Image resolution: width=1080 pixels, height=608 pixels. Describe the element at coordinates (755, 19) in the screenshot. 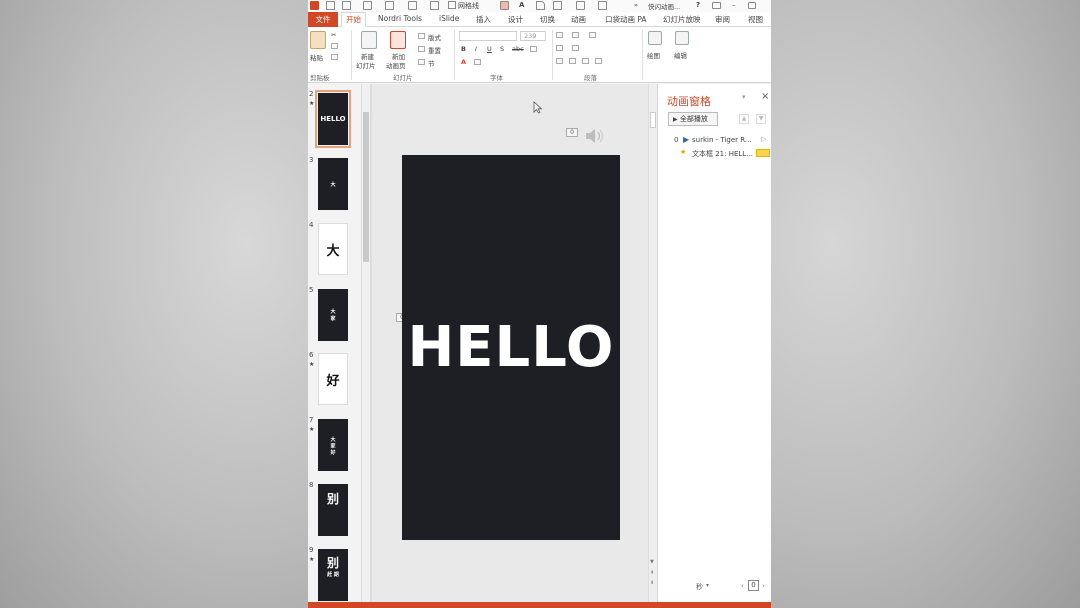

I see `tab-view: 视图` at that location.